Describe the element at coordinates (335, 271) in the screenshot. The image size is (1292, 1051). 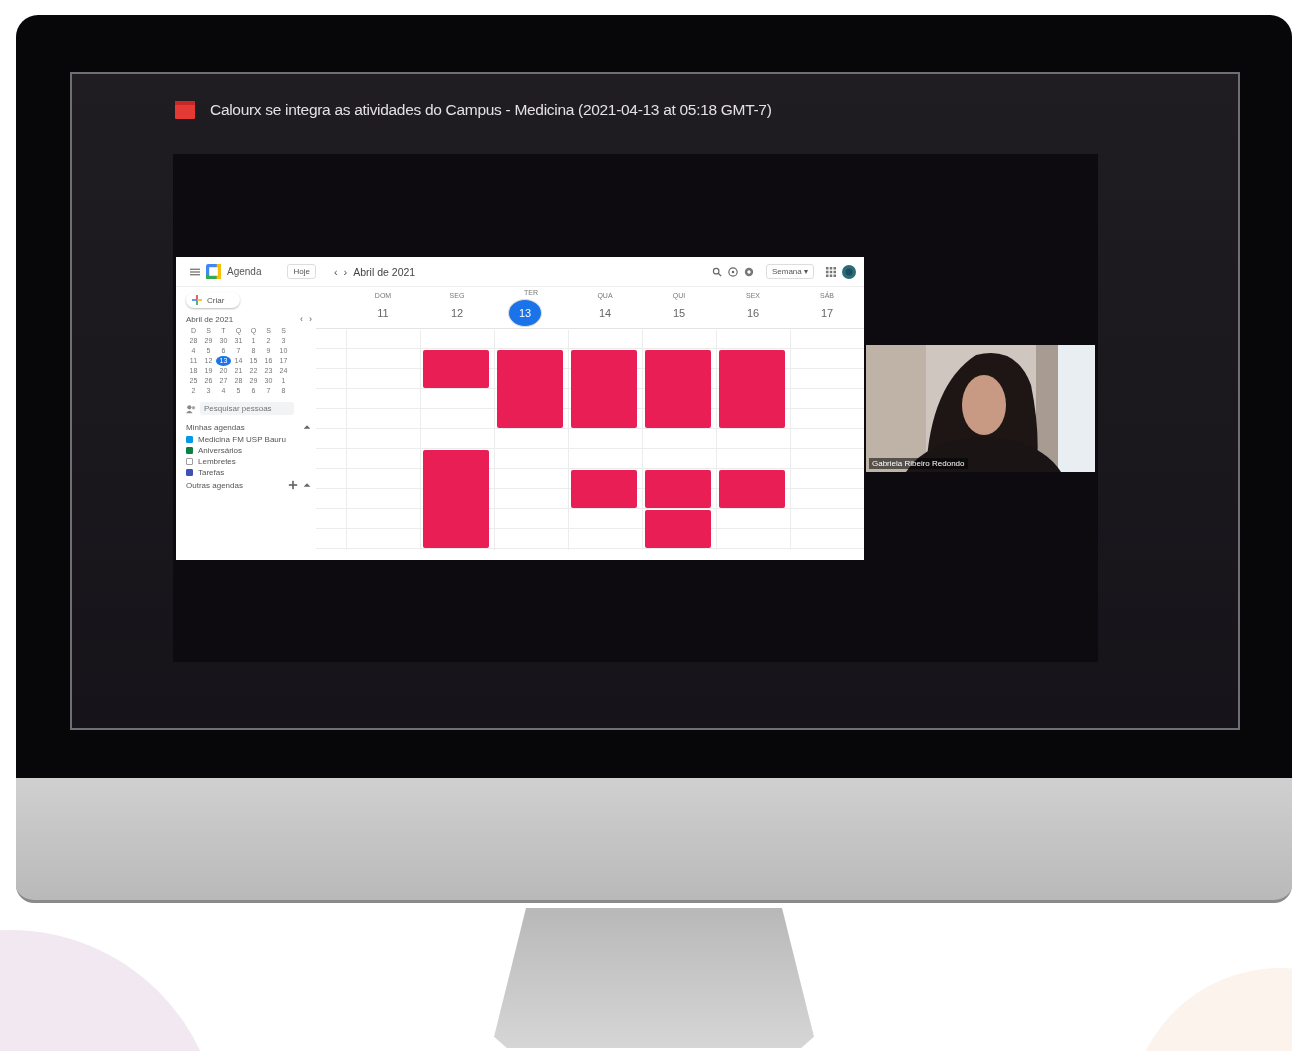
I see `previous-button: ‹` at that location.